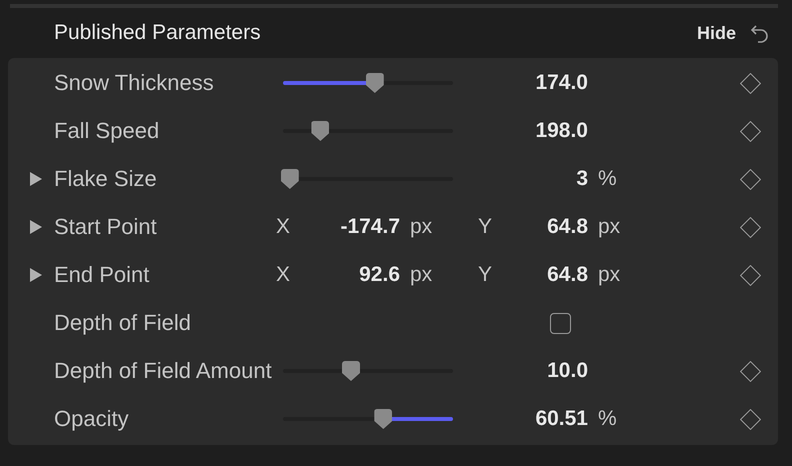 The height and width of the screenshot is (466, 792). I want to click on parameter-label: Depth of Field, so click(122, 323).